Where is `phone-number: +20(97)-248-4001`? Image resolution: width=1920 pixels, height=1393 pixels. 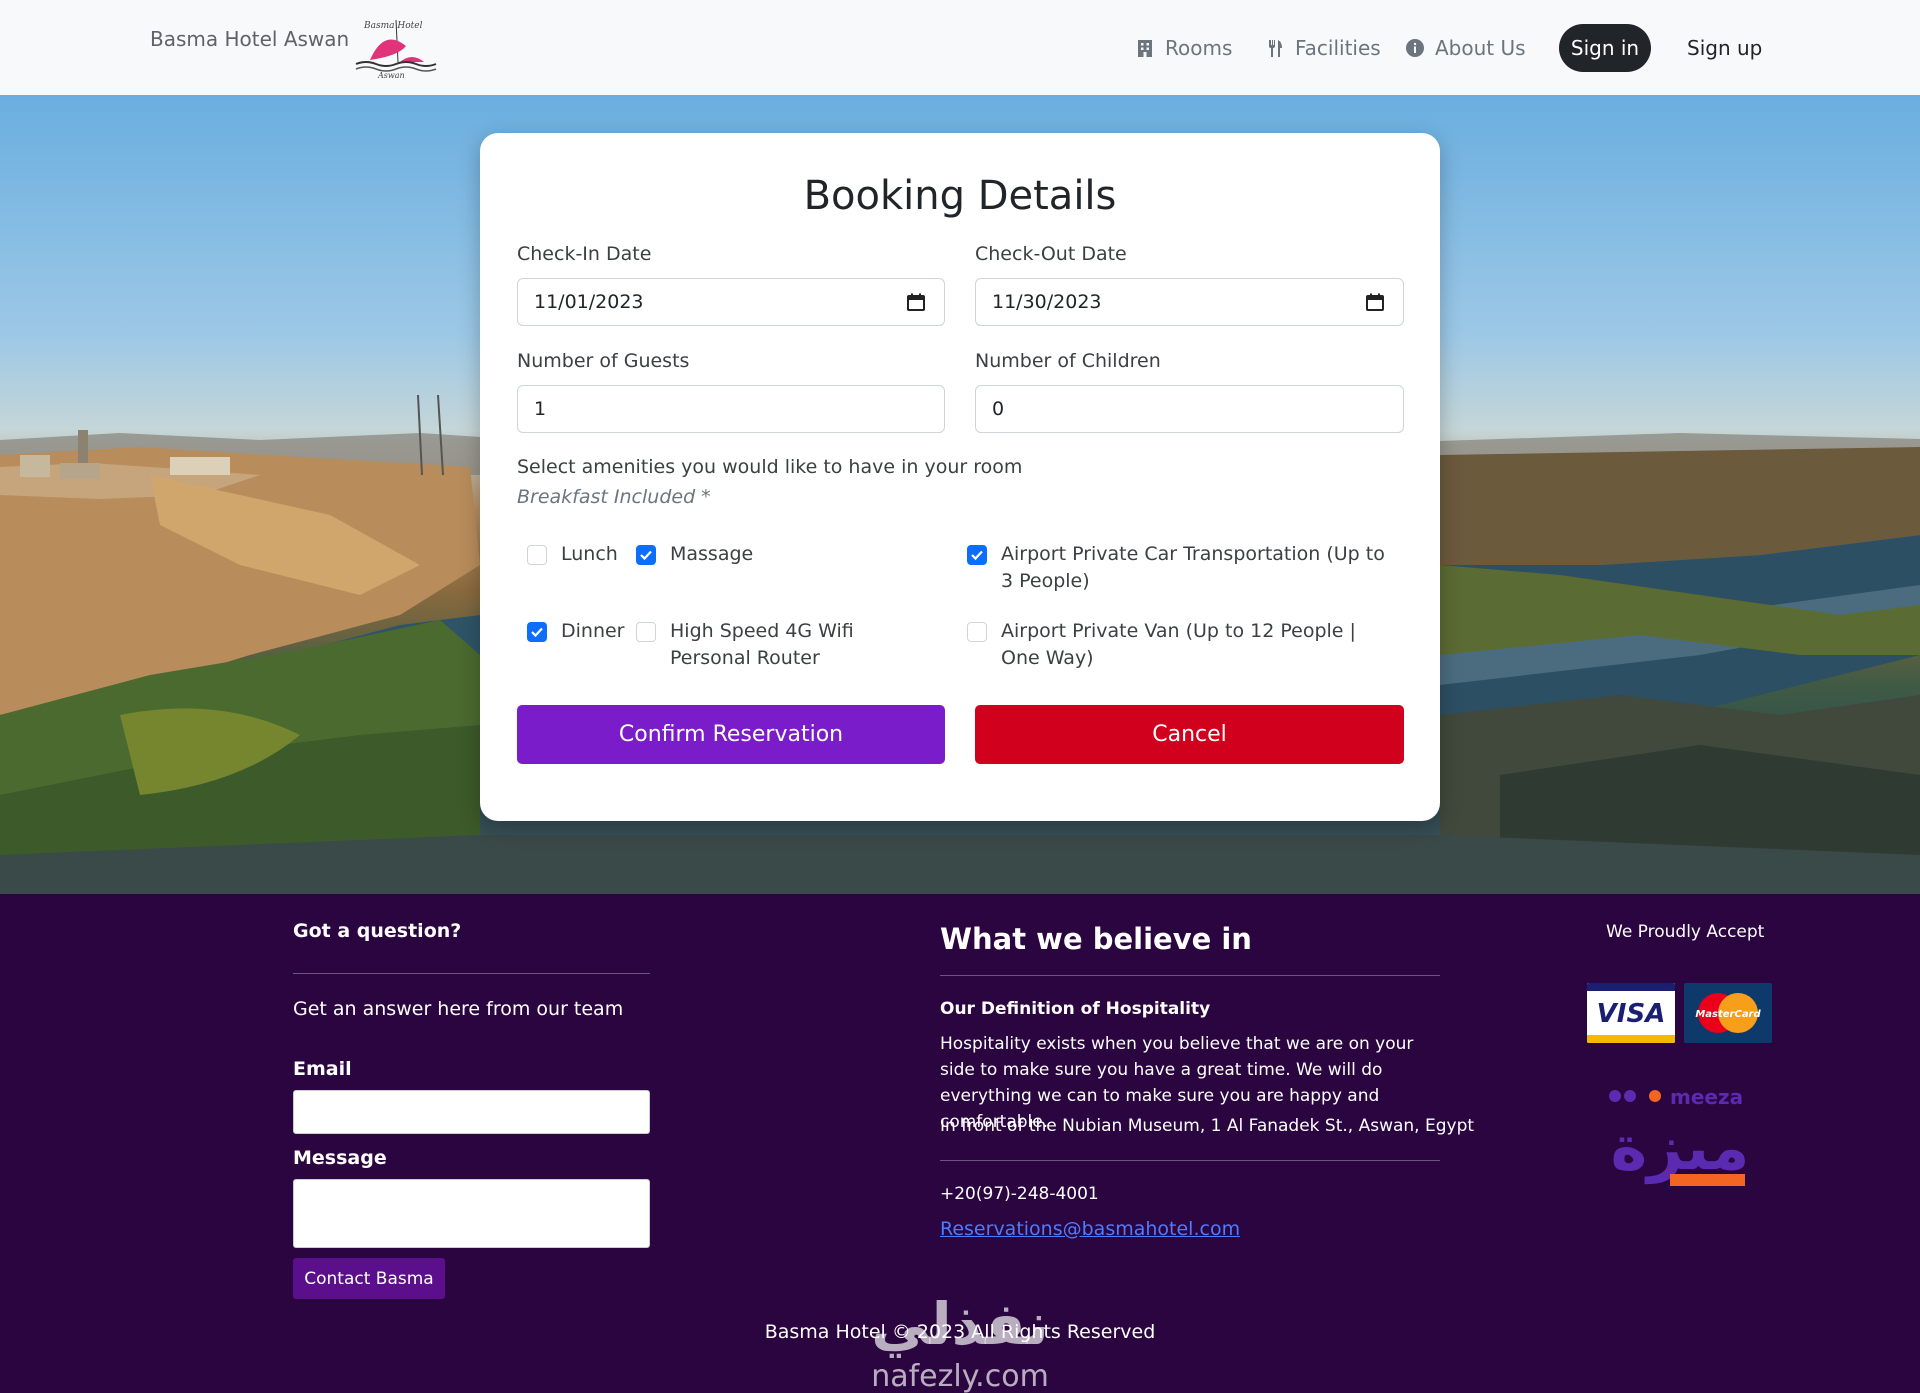 phone-number: +20(97)-248-4001 is located at coordinates (1019, 1194).